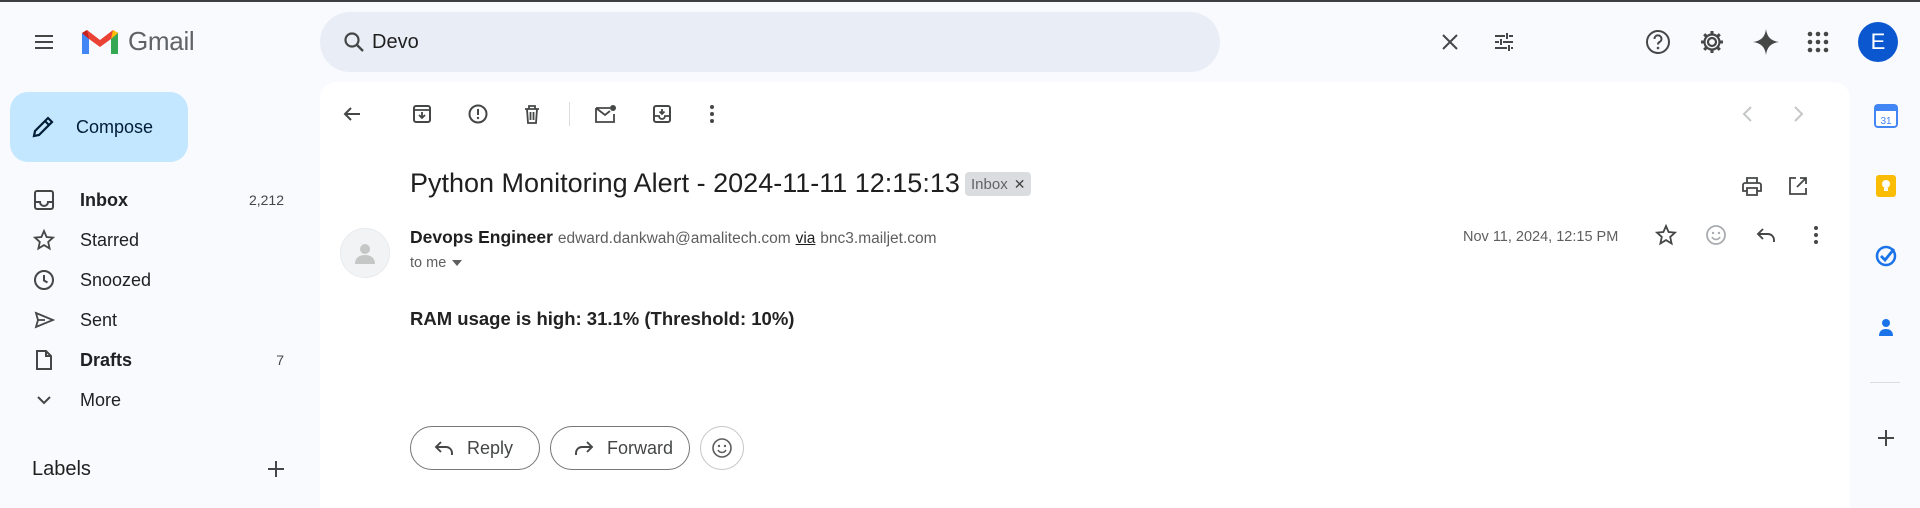 The width and height of the screenshot is (1920, 508). Describe the element at coordinates (490, 447) in the screenshot. I see `reply-button-label: Reply` at that location.